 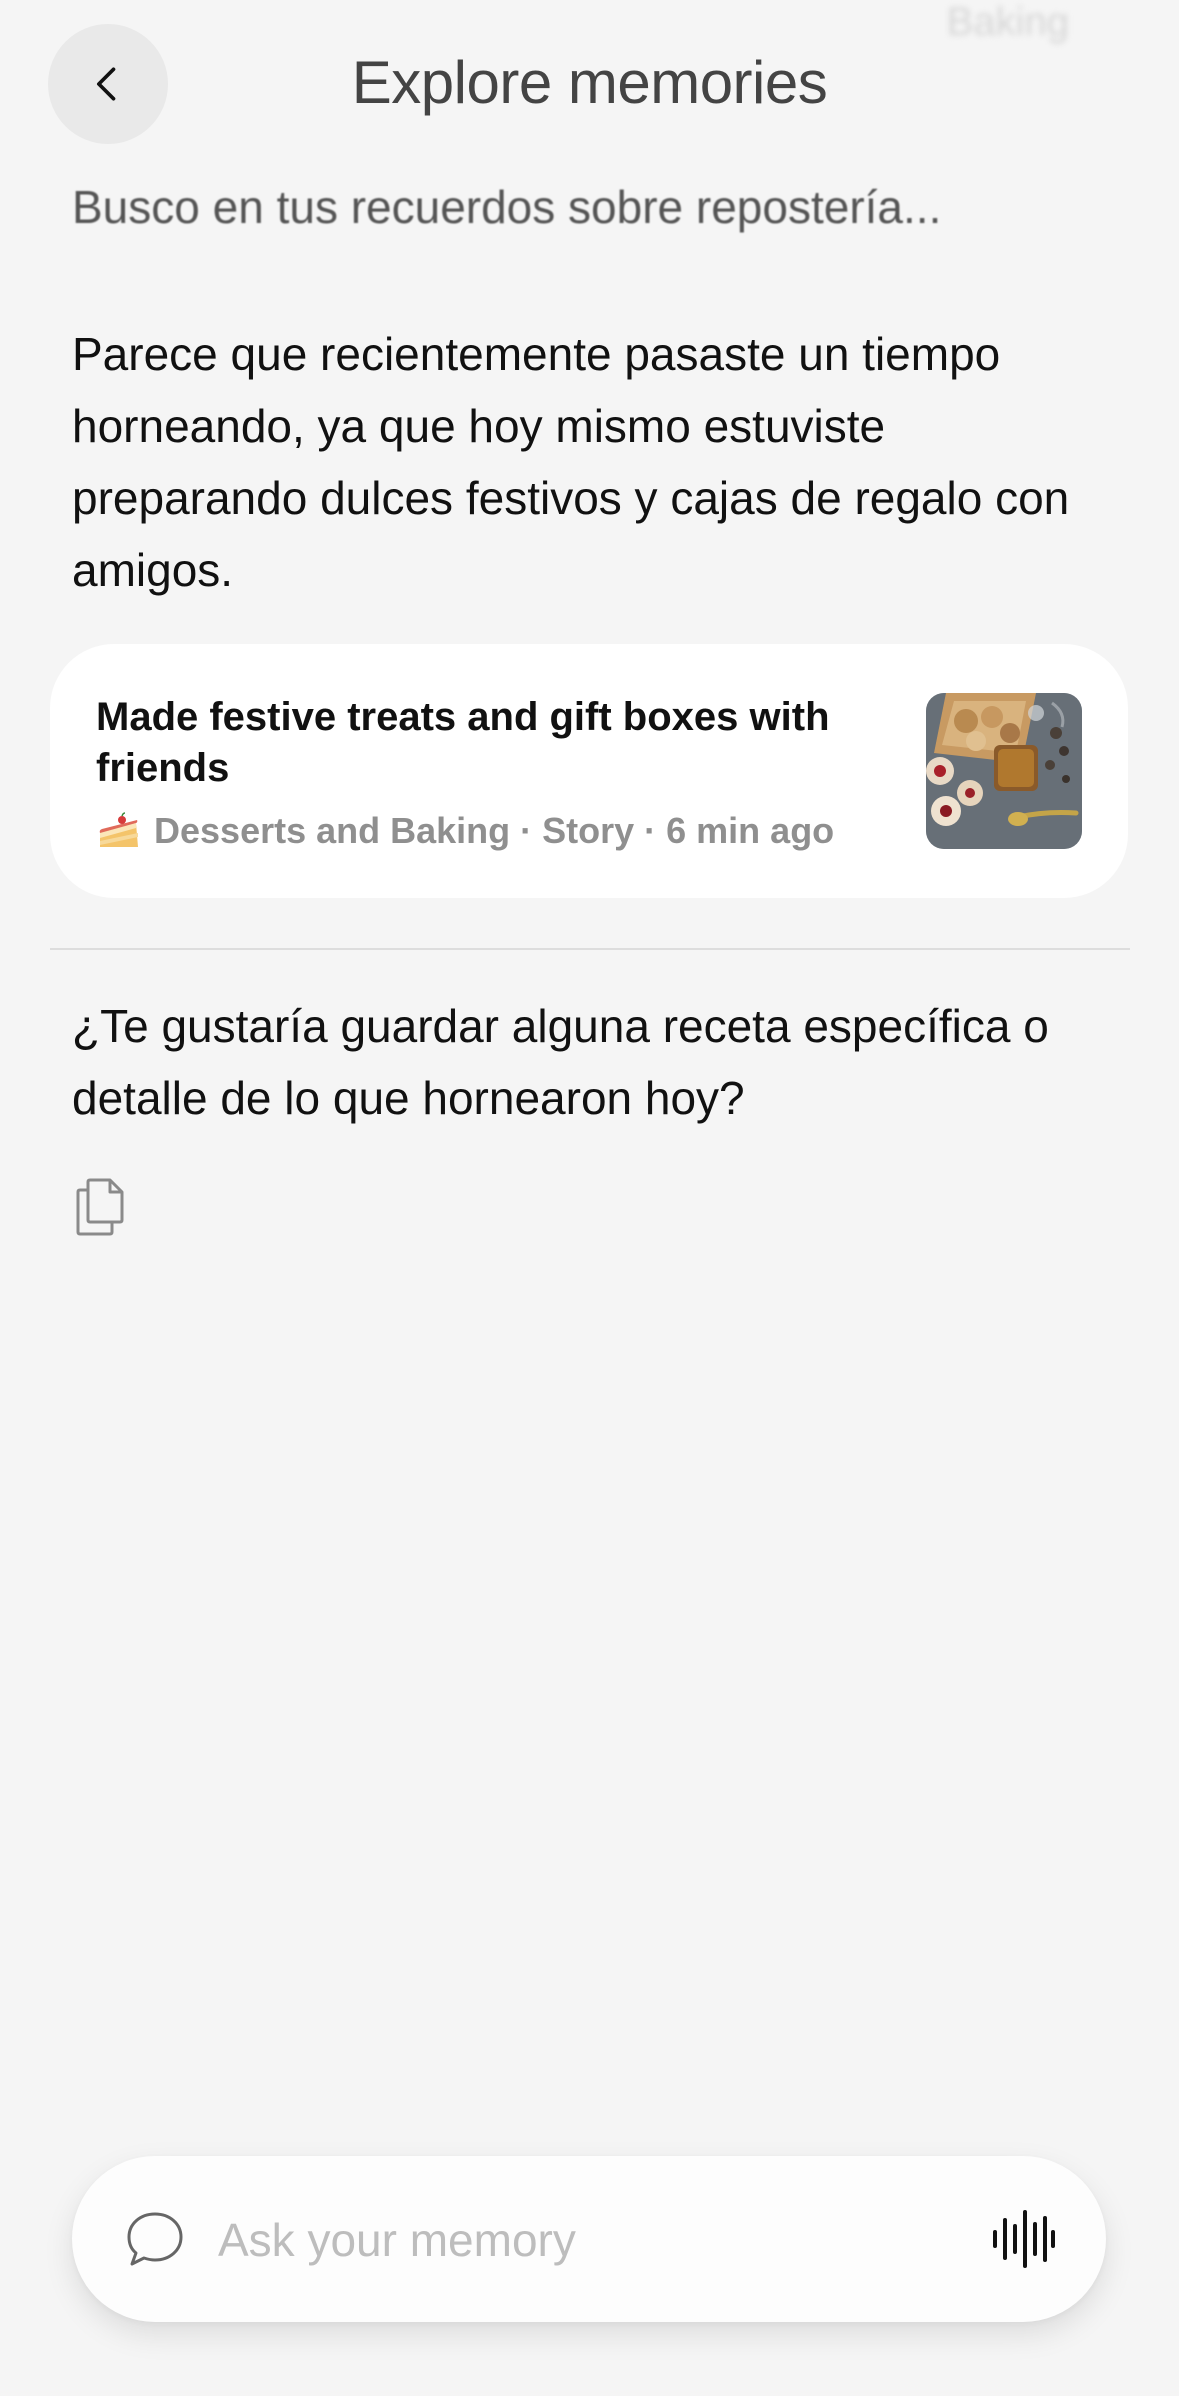 I want to click on faded-chip-label: Baking, so click(x=1007, y=22).